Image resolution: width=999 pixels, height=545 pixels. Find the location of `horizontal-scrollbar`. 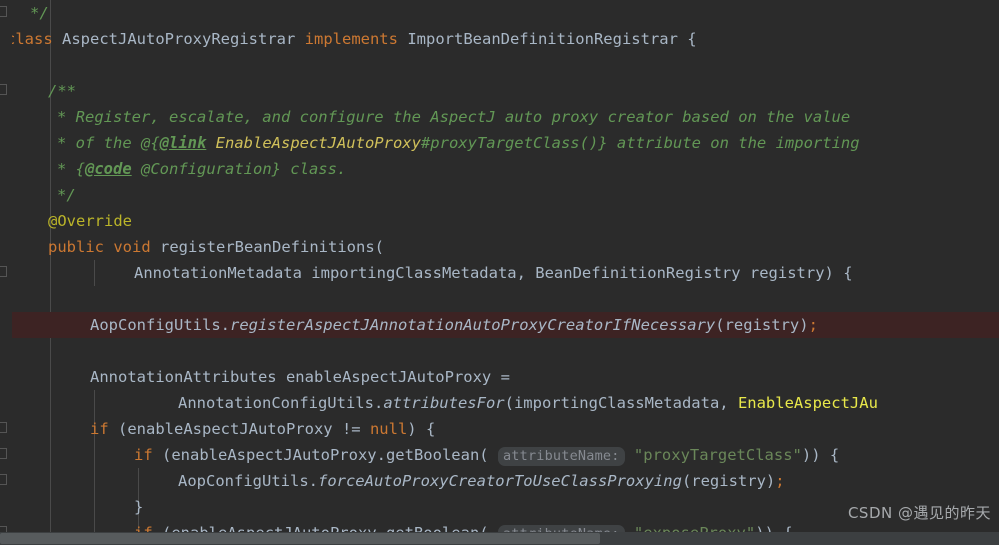

horizontal-scrollbar is located at coordinates (499, 538).